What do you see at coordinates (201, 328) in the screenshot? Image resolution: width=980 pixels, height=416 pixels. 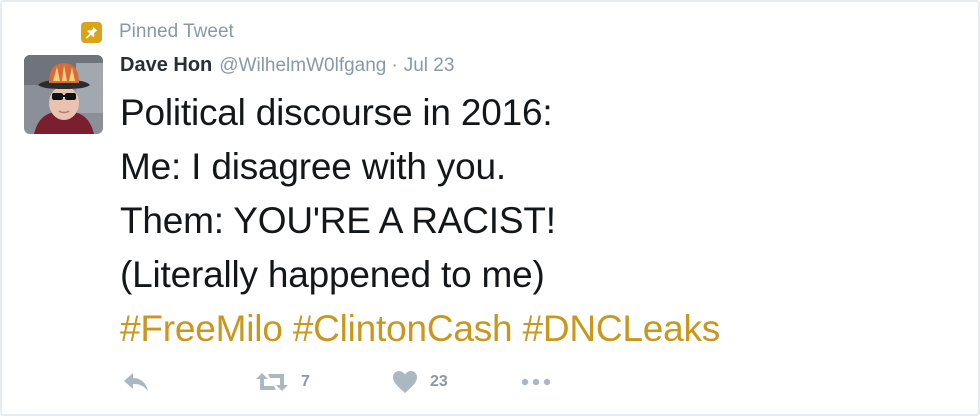 I see `hashtag-freemilo: #FreeMilo` at bounding box center [201, 328].